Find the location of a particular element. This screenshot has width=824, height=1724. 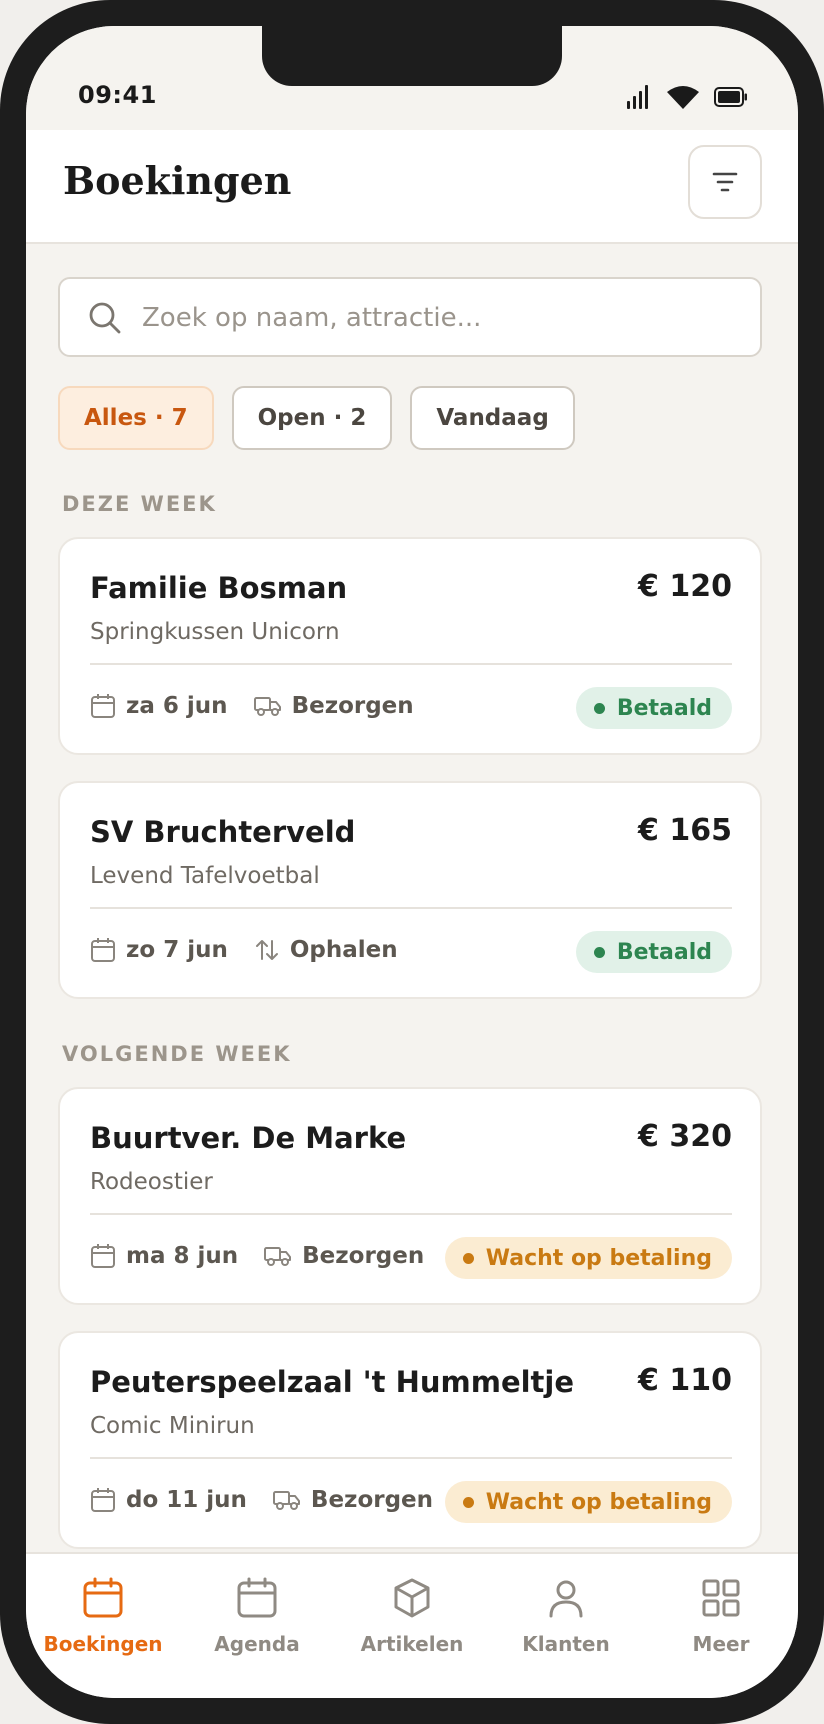

booking-item: Rodeostier is located at coordinates (151, 1182).